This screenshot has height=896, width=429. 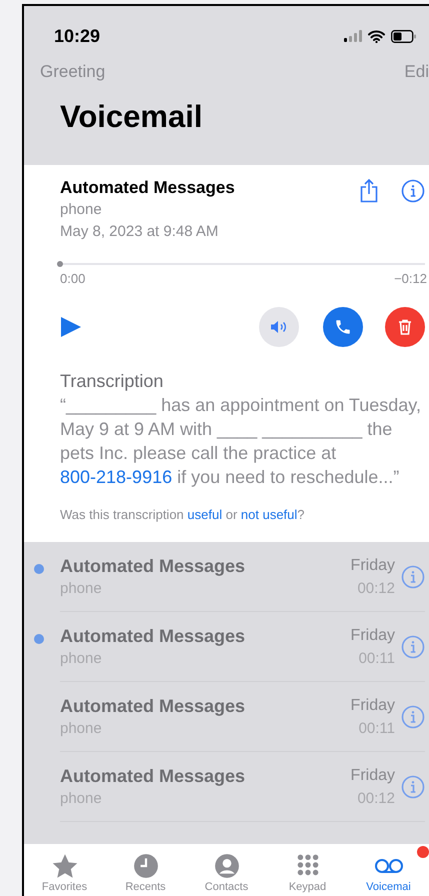 What do you see at coordinates (81, 210) in the screenshot?
I see `caller-label: phone` at bounding box center [81, 210].